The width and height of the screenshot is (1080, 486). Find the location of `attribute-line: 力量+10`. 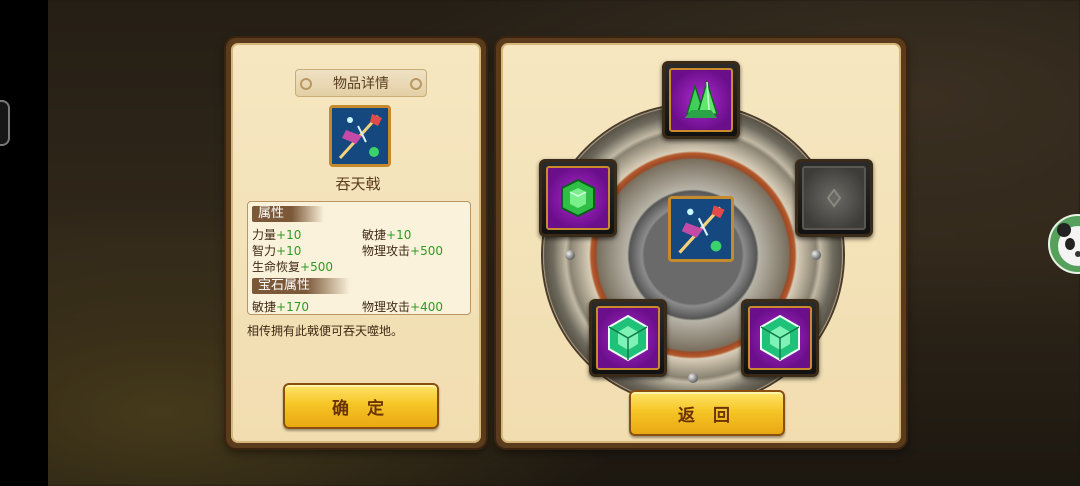

attribute-line: 力量+10 is located at coordinates (277, 235).